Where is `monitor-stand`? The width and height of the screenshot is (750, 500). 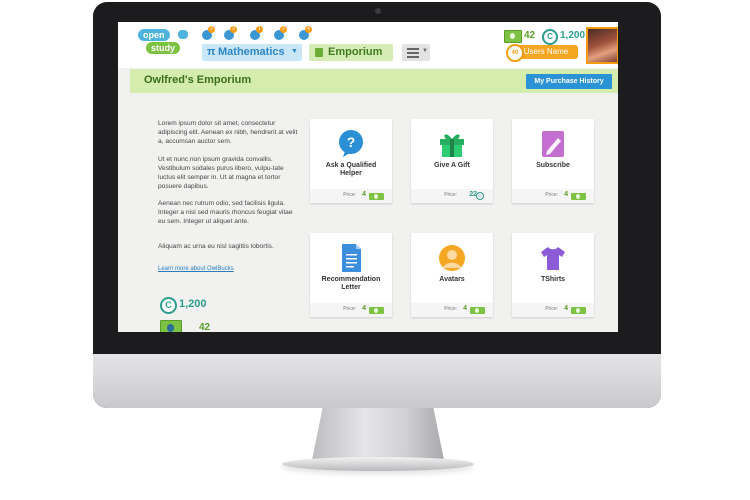
monitor-stand is located at coordinates (378, 434).